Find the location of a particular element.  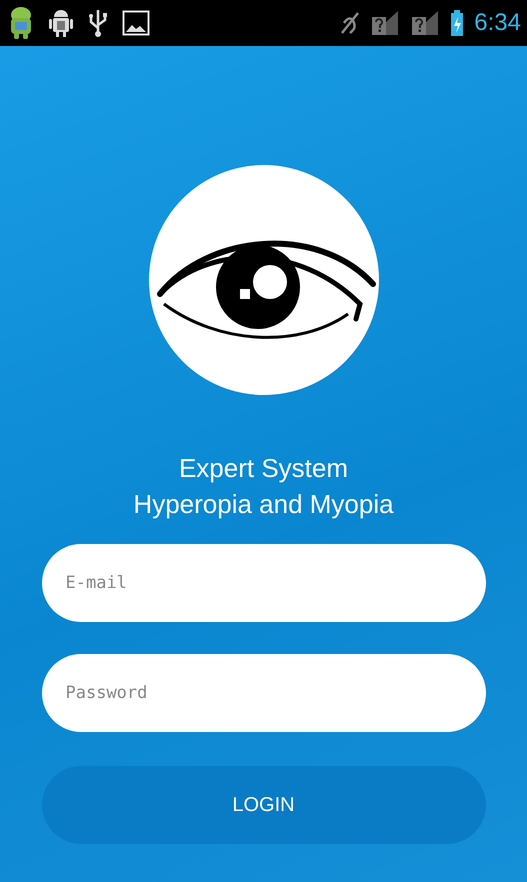

usb-icon is located at coordinates (98, 23).